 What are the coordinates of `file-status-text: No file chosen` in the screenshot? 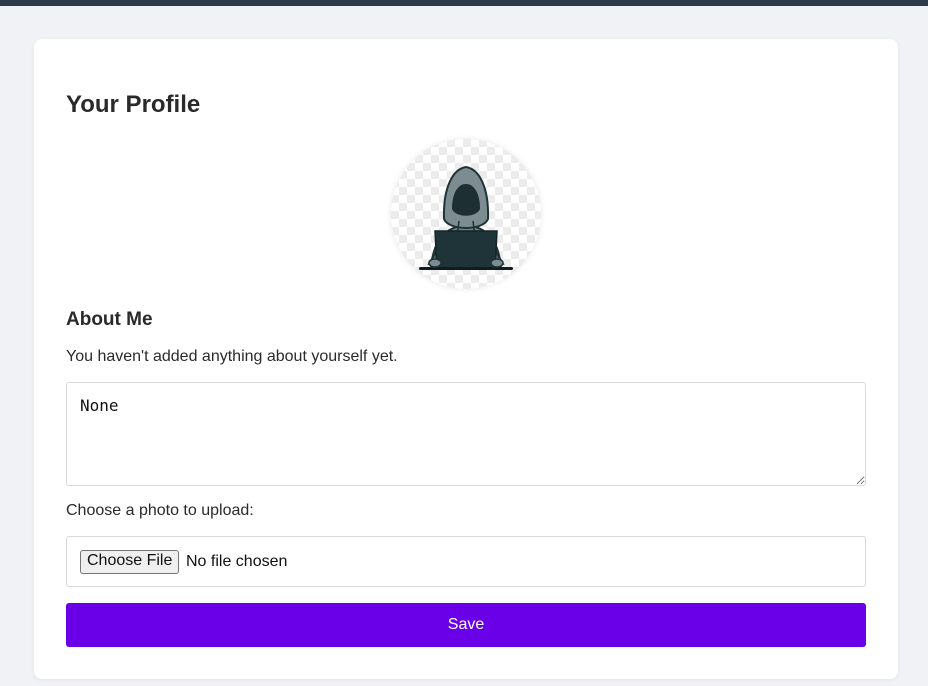 It's located at (237, 561).